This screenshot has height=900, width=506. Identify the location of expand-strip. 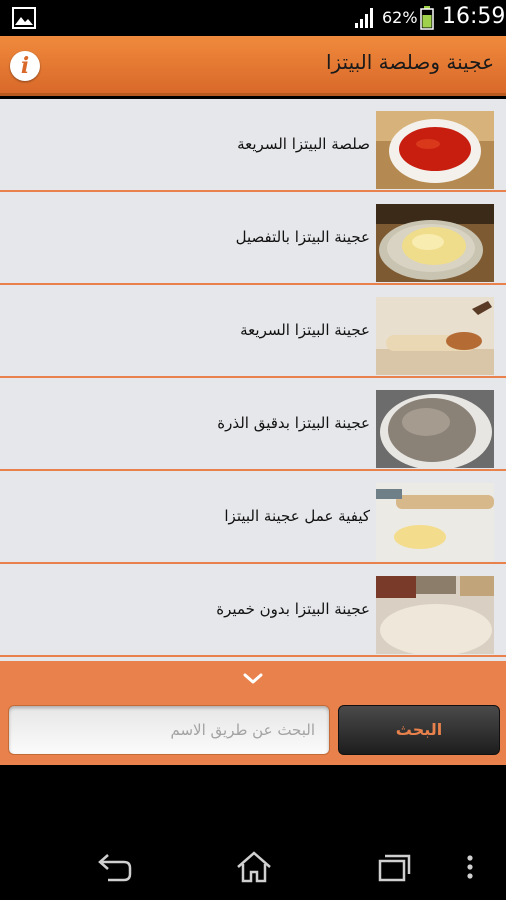
(253, 678).